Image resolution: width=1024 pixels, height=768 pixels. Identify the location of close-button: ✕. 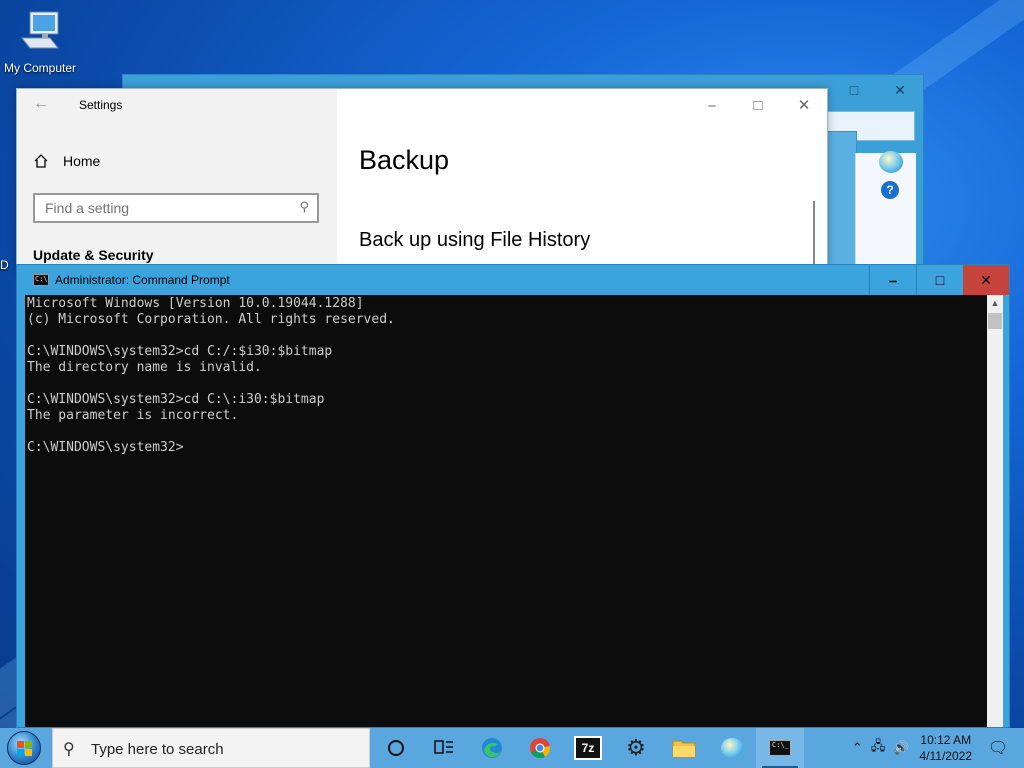
(986, 280).